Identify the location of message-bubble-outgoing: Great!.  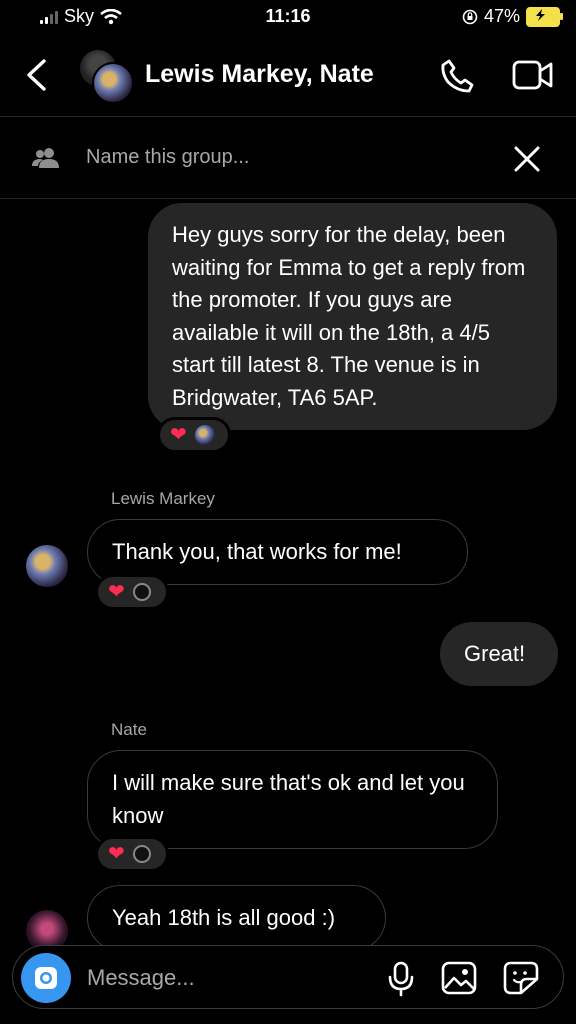
(499, 654).